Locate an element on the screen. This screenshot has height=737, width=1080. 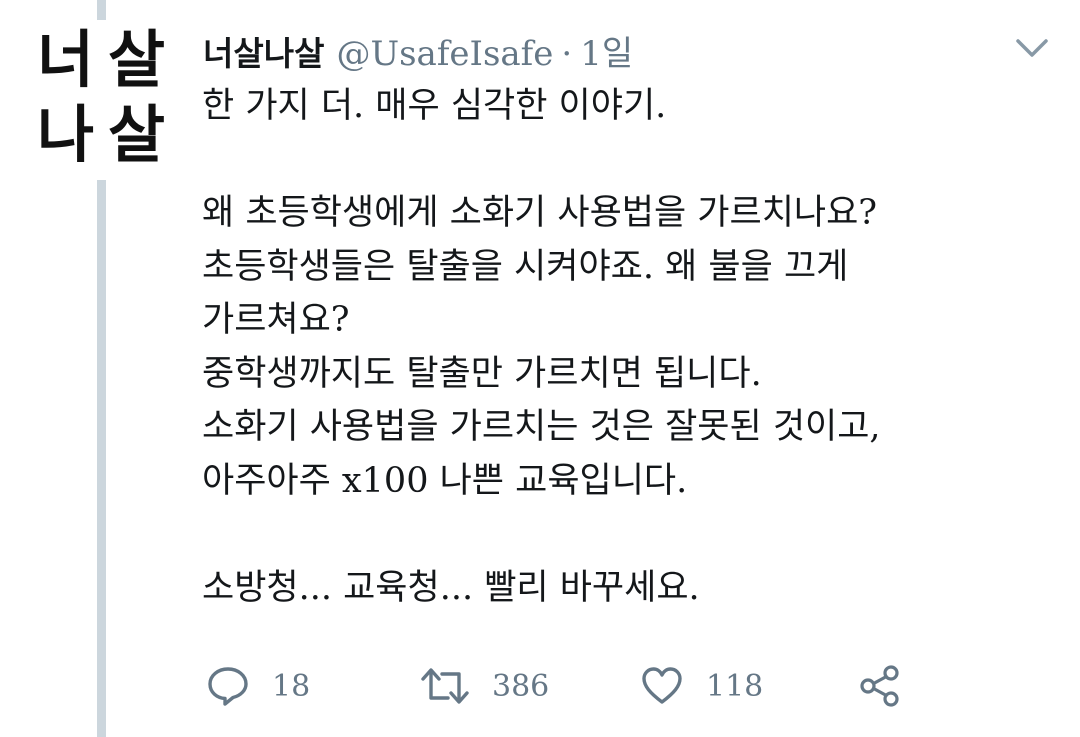
share-icon is located at coordinates (881, 686).